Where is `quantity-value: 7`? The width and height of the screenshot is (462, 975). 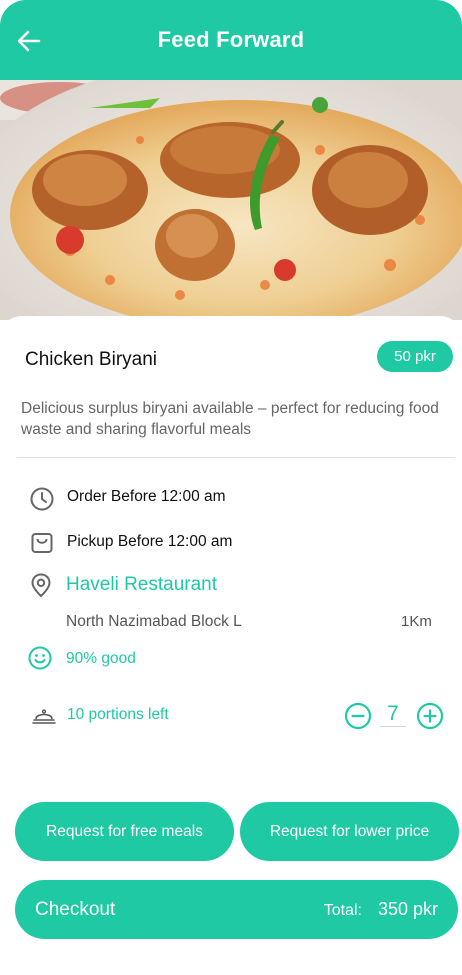 quantity-value: 7 is located at coordinates (393, 714).